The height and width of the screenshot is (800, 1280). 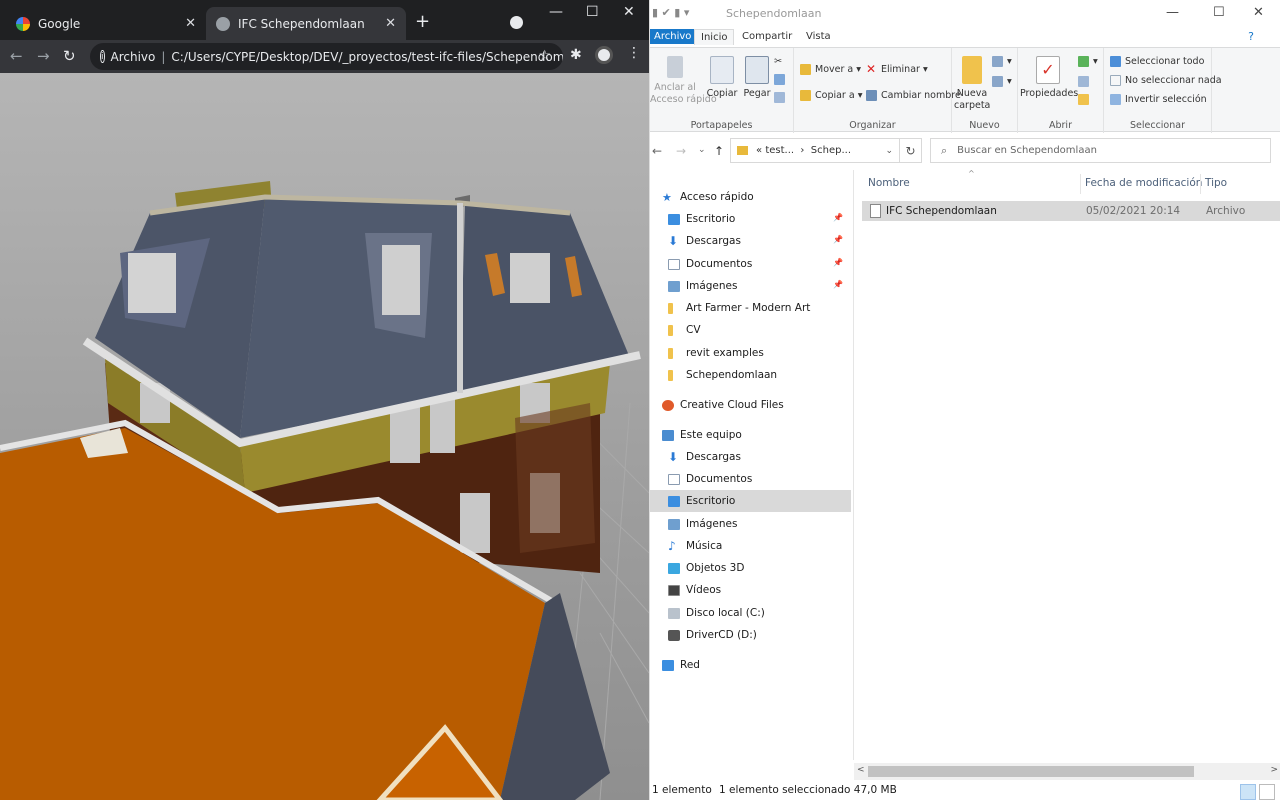 What do you see at coordinates (972, 84) in the screenshot?
I see `new-folder-button: Nueva carpeta` at bounding box center [972, 84].